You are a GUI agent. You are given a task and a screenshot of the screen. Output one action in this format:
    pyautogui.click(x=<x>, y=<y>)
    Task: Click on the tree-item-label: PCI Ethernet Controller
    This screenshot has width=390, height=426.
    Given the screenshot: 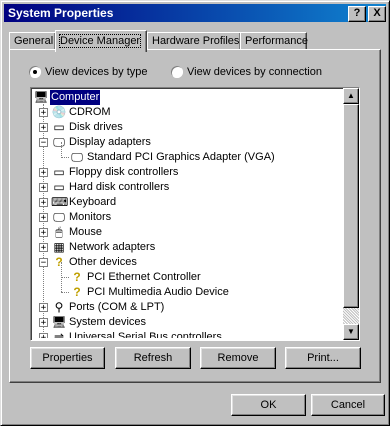 What is the action you would take?
    pyautogui.click(x=144, y=277)
    